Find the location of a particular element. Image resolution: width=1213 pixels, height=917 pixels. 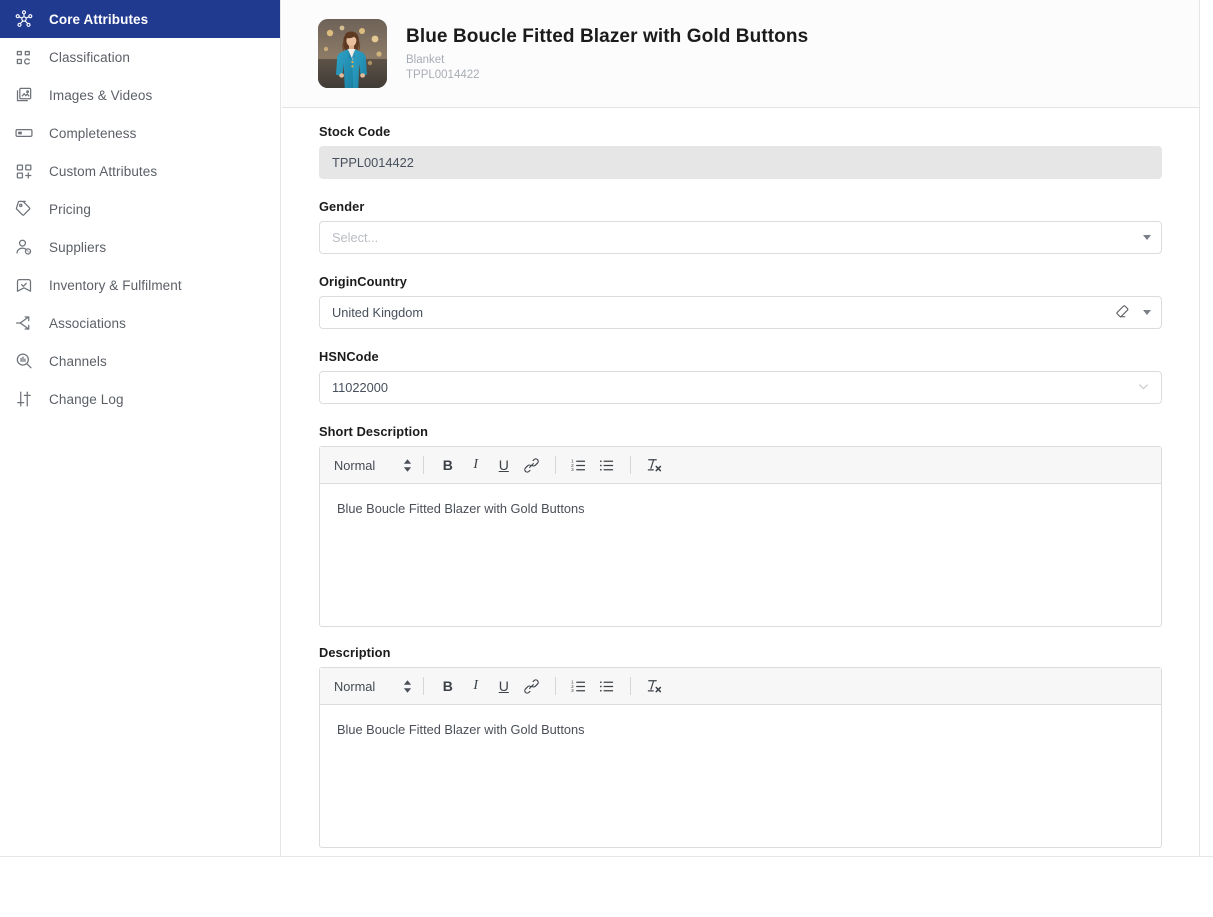

product-sku: TPPL0014422 is located at coordinates (443, 75).